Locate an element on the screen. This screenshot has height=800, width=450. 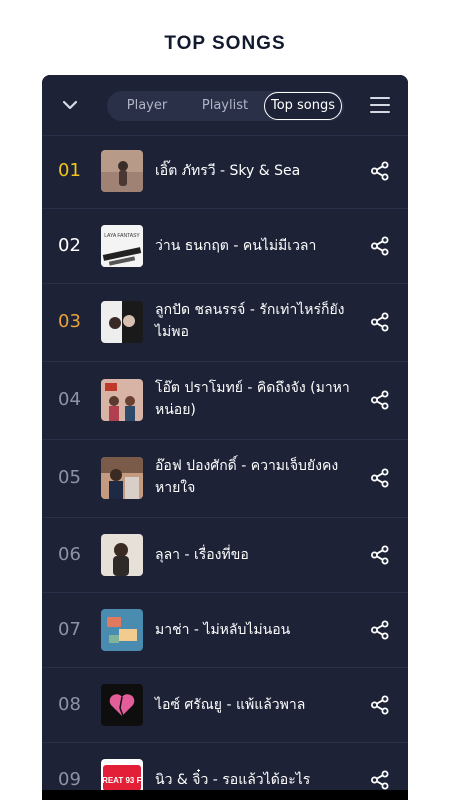
song-rank: 01 is located at coordinates (69, 170).